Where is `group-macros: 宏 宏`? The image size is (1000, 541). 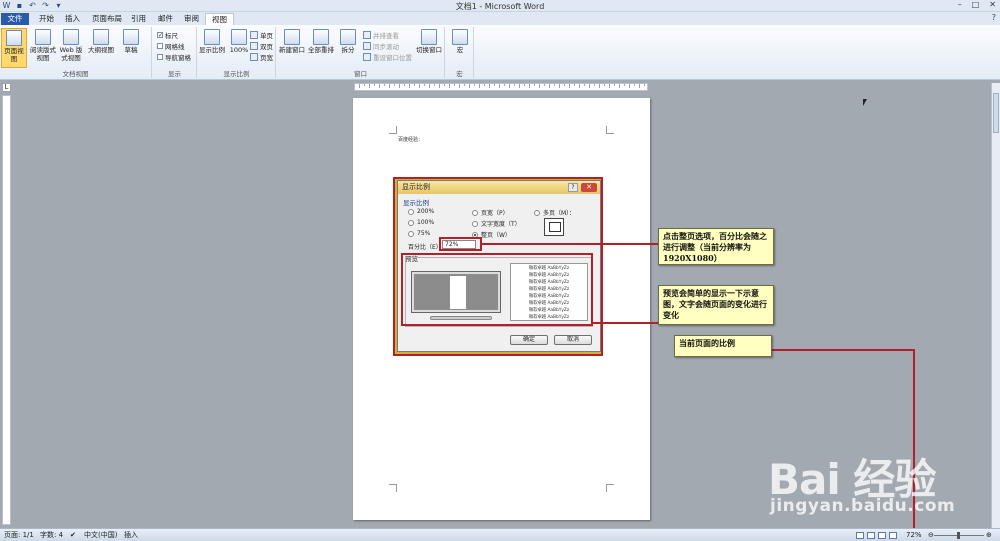 group-macros: 宏 宏 is located at coordinates (460, 52).